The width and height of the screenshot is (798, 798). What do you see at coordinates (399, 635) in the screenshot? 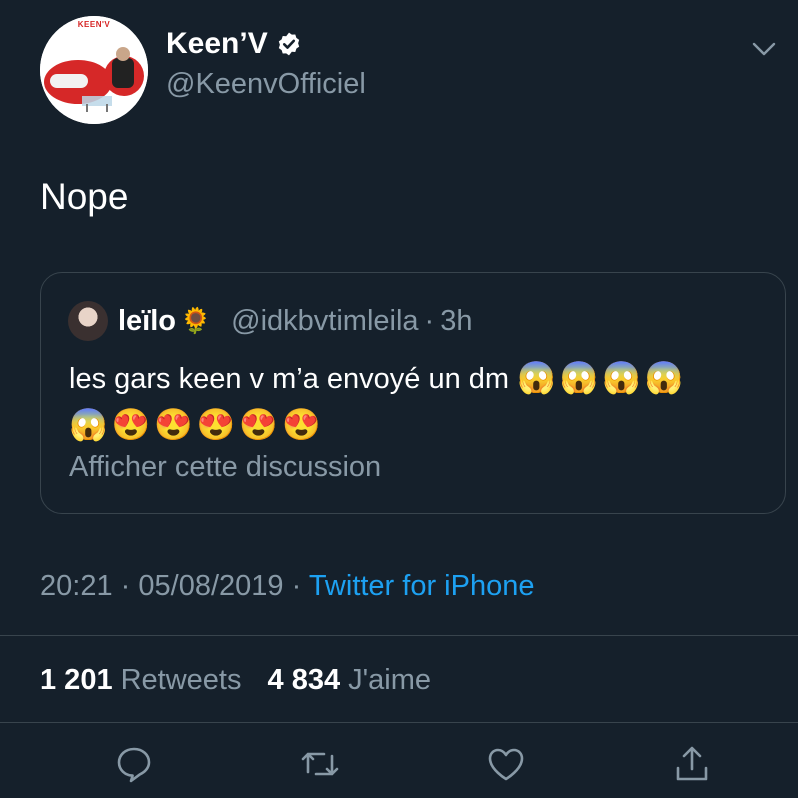
I see `divider-top` at bounding box center [399, 635].